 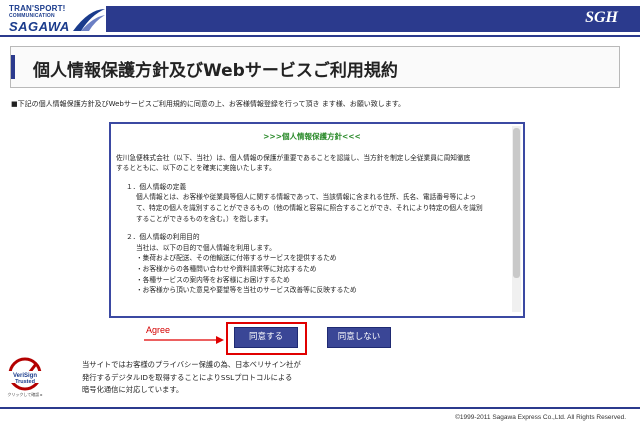 I want to click on ssl-notice-line: 当サイトではお客様のプライバシー保護の為、日本ベリサイン社が, so click(x=191, y=364).